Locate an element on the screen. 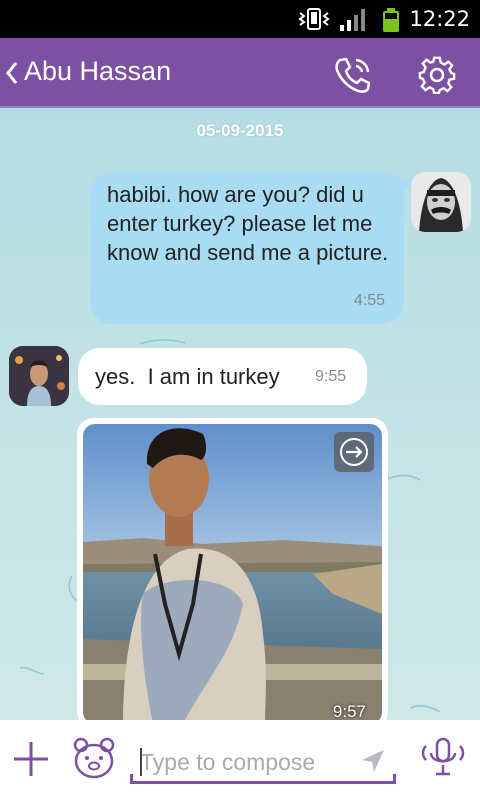  incoming-message-bubble: yes. I am in turkey 9:55 is located at coordinates (222, 376).